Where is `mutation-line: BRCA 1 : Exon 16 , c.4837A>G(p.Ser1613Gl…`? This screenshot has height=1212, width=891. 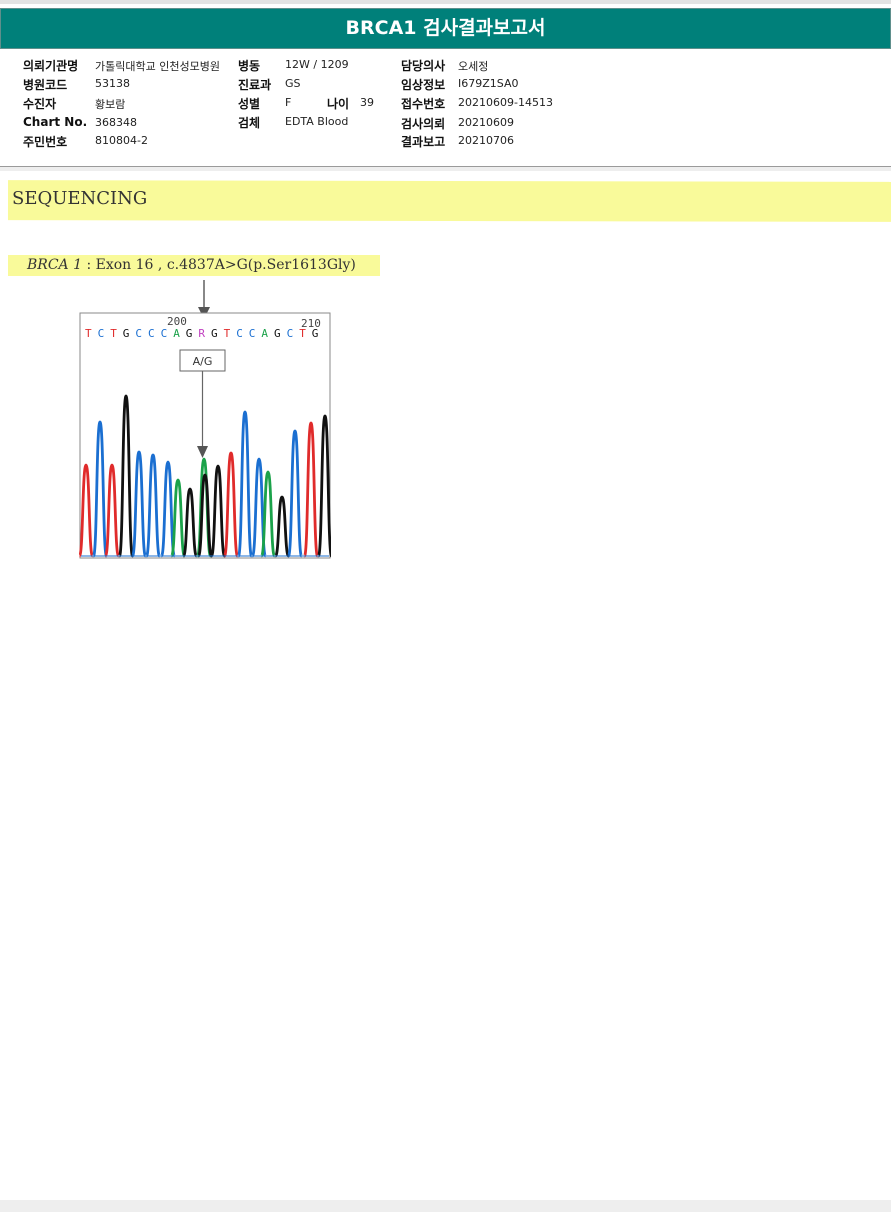 mutation-line: BRCA 1 : Exon 16 , c.4837A>G(p.Ser1613Gl… is located at coordinates (191, 265).